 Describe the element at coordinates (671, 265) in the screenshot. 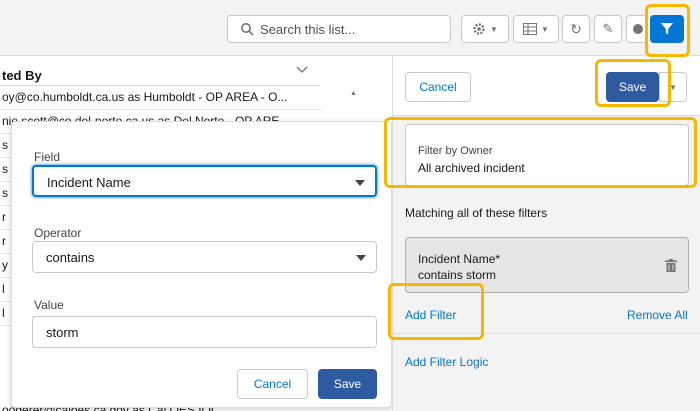

I see `trash-icon` at that location.